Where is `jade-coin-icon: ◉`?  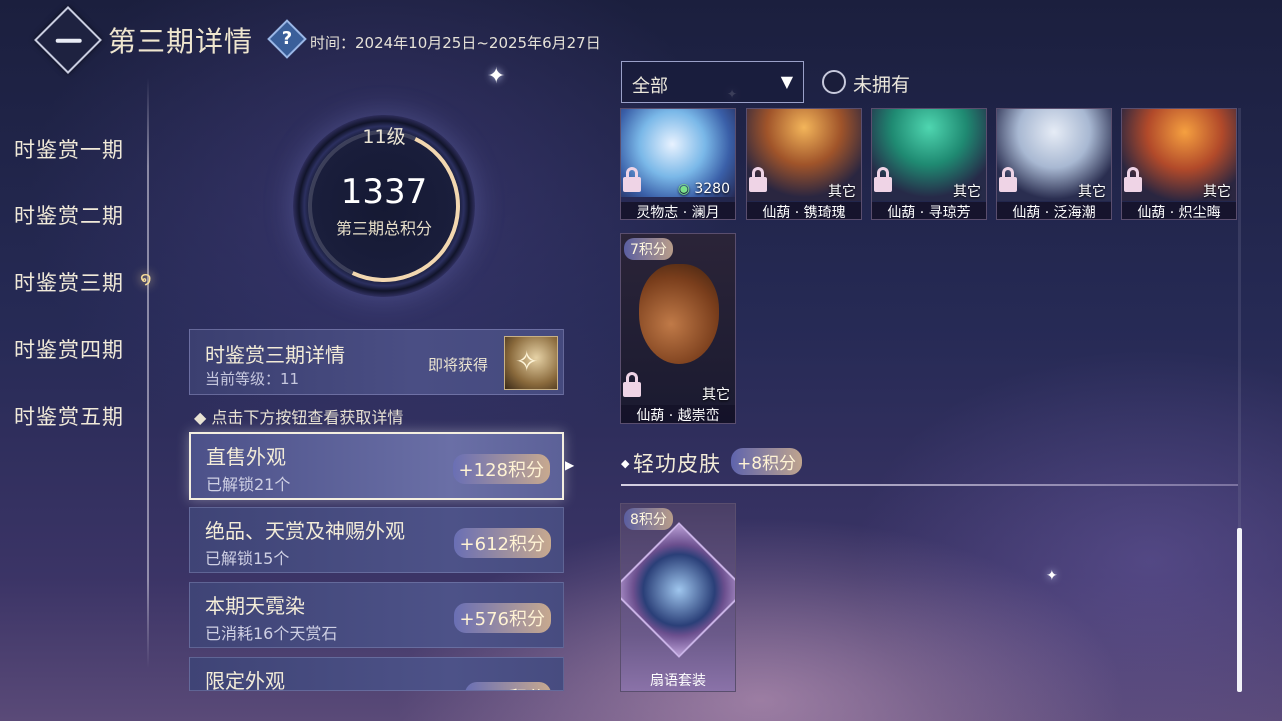 jade-coin-icon: ◉ is located at coordinates (683, 189).